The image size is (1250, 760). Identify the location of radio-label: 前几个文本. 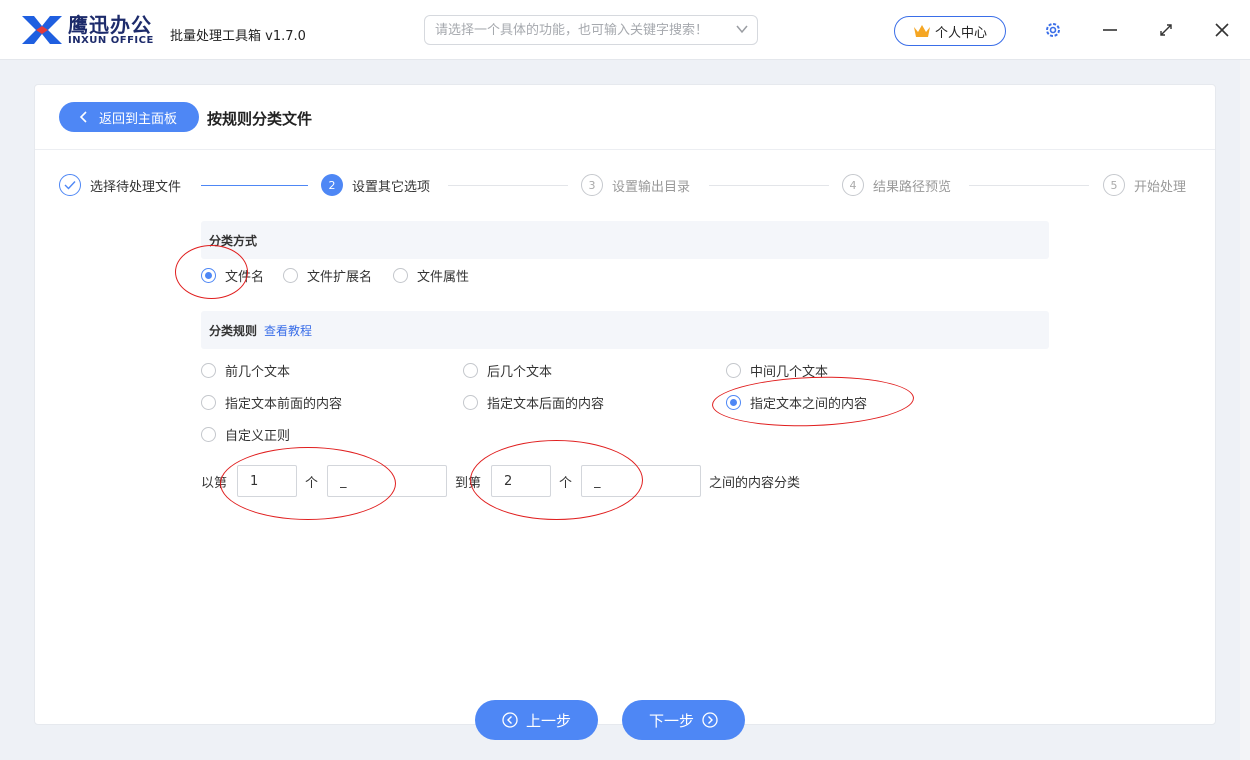
(258, 372).